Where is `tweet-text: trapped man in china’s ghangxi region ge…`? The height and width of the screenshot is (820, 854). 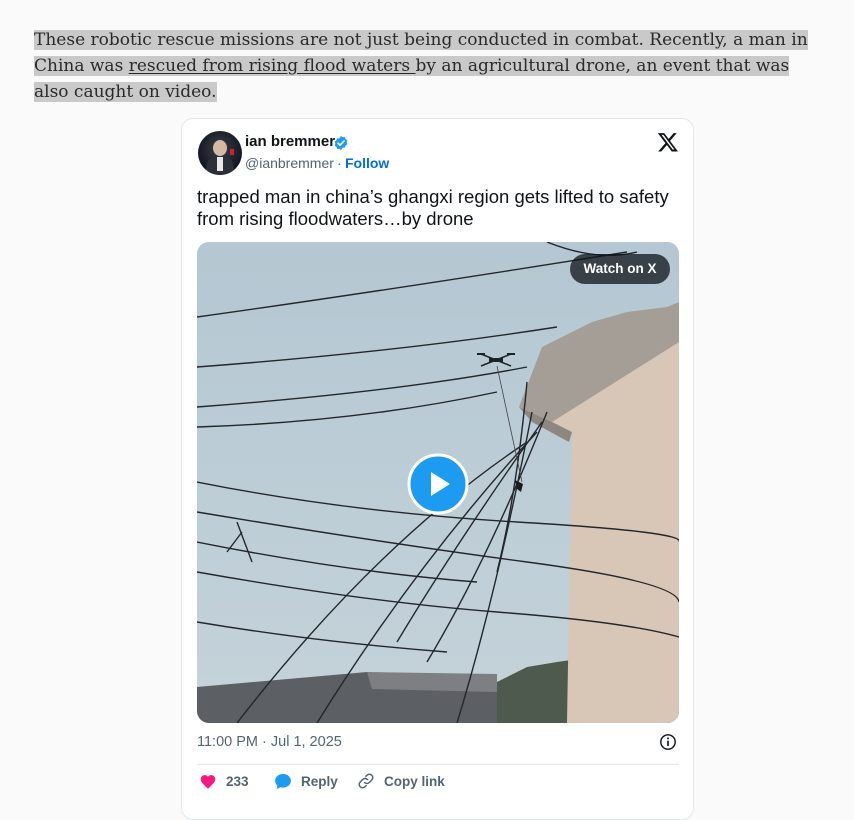
tweet-text: trapped man in china’s ghangxi region ge… is located at coordinates (433, 207).